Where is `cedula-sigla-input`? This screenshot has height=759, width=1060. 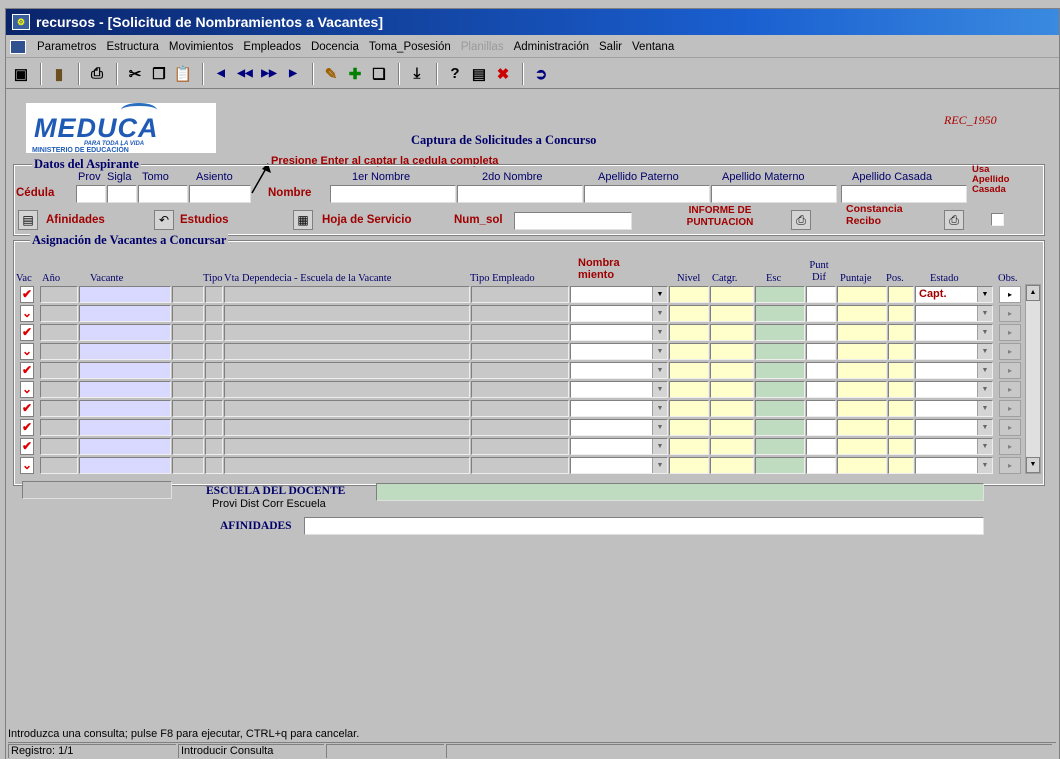 cedula-sigla-input is located at coordinates (122, 194).